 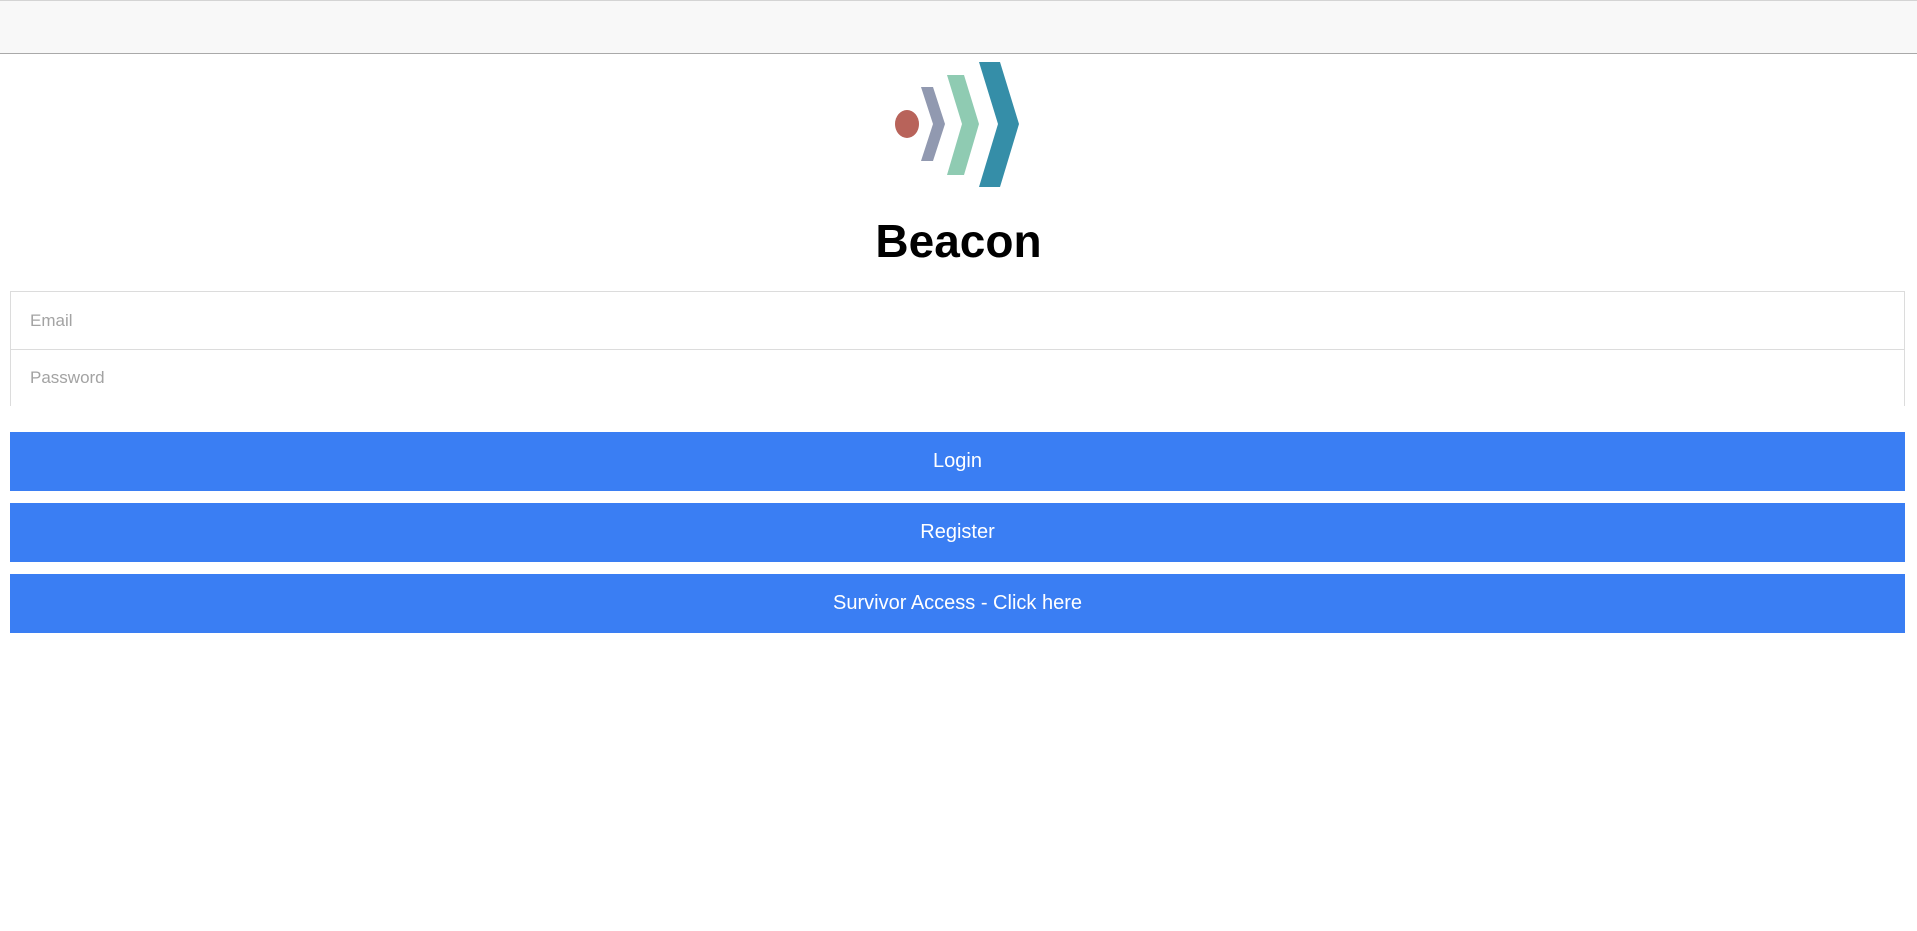 What do you see at coordinates (958, 27) in the screenshot?
I see `top-navbar` at bounding box center [958, 27].